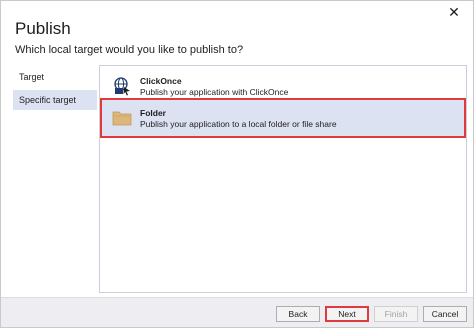  I want to click on option-clickonce-description: Publish your application with ClickOnce, so click(214, 92).